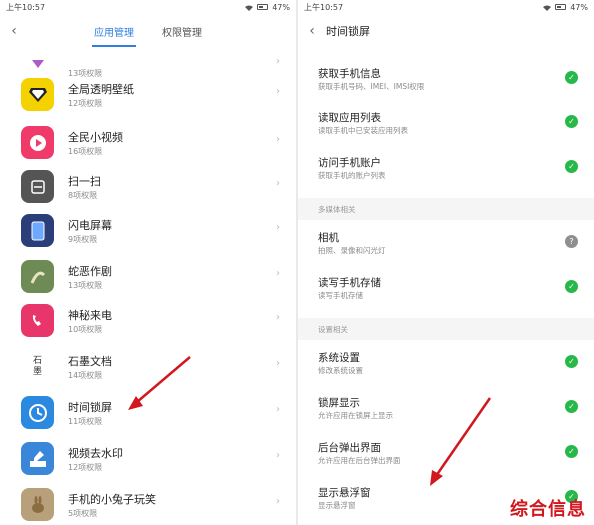  Describe the element at coordinates (359, 460) in the screenshot. I see `permission-description: 允许应用在后台弹出界面` at that location.